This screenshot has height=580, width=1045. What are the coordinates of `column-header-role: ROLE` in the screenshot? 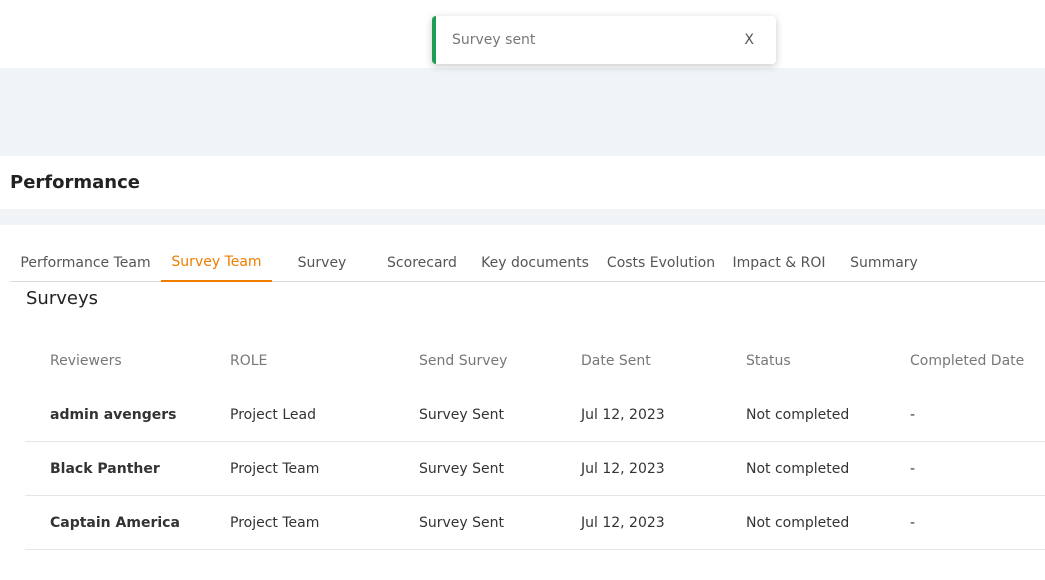 It's located at (248, 361).